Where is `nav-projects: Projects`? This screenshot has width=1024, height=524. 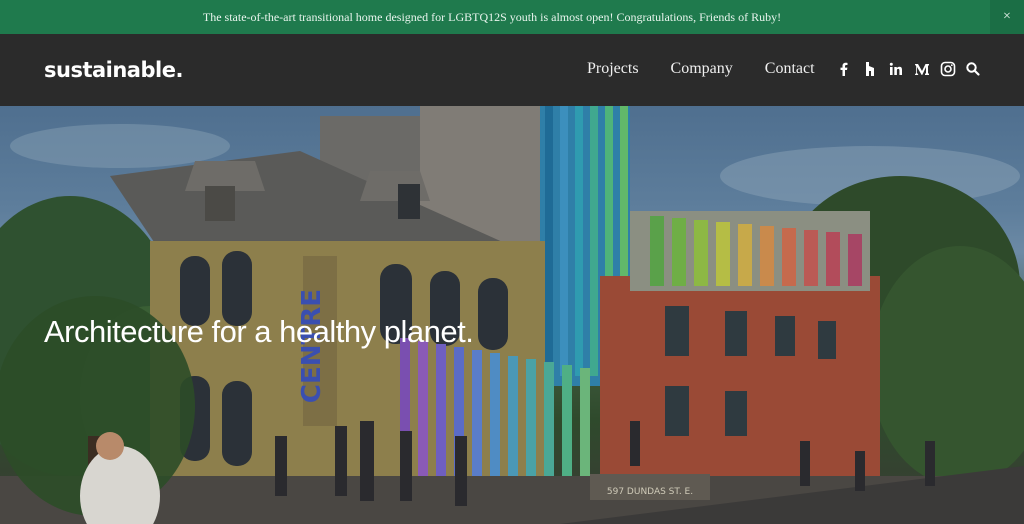 nav-projects: Projects is located at coordinates (613, 69).